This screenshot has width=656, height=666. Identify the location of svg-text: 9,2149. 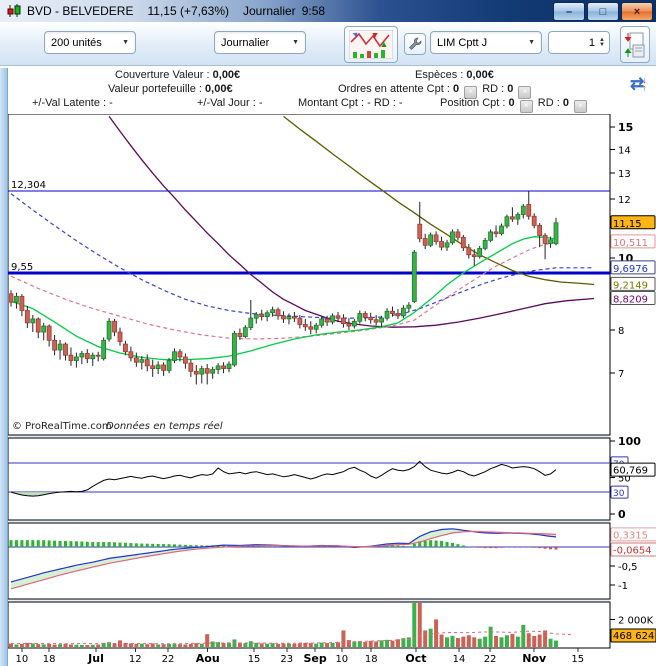
(630, 285).